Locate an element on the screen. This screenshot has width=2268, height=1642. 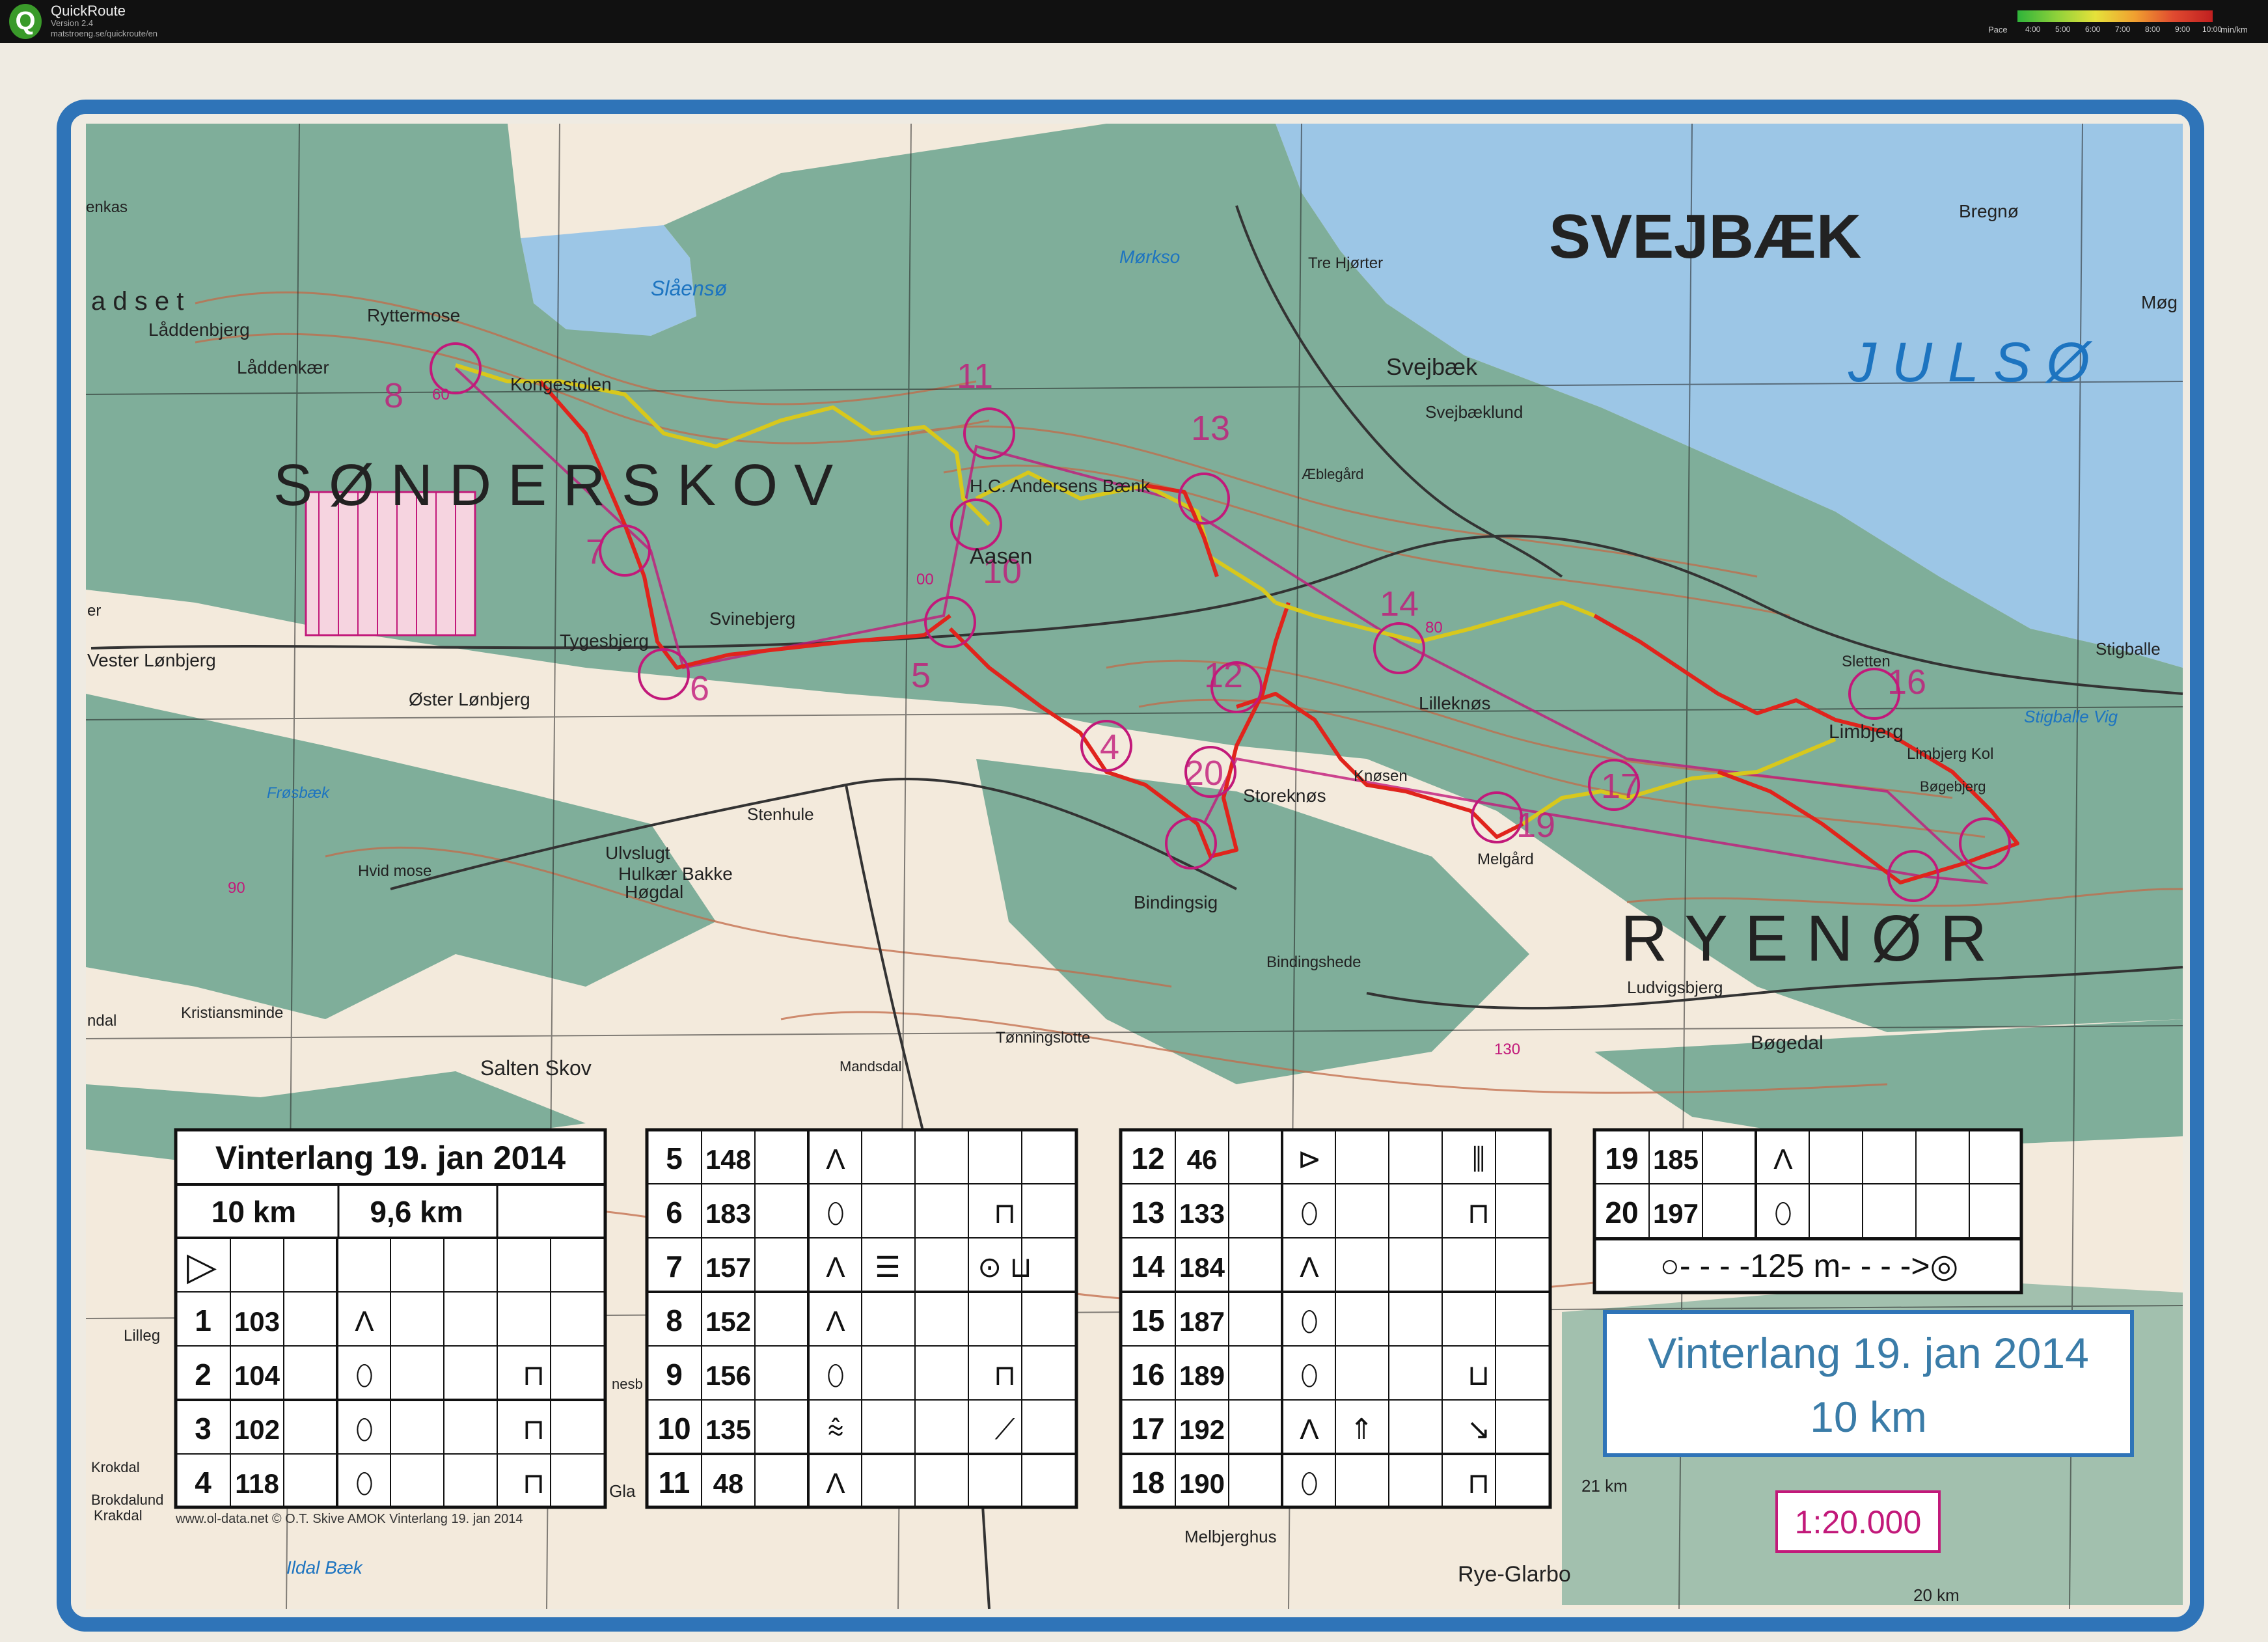
control-code: 48 is located at coordinates (728, 1483).